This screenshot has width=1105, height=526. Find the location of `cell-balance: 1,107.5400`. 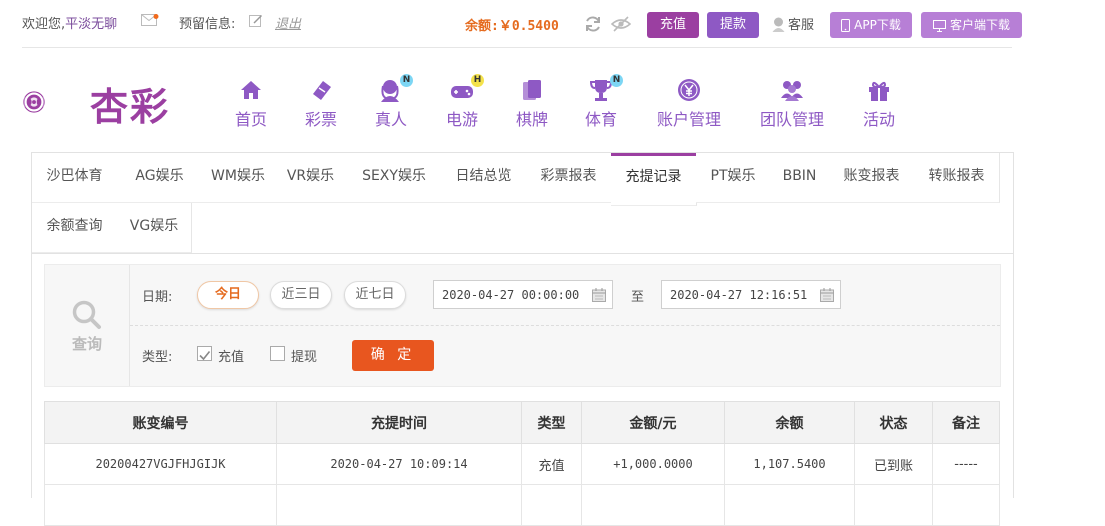

cell-balance: 1,107.5400 is located at coordinates (789, 464).